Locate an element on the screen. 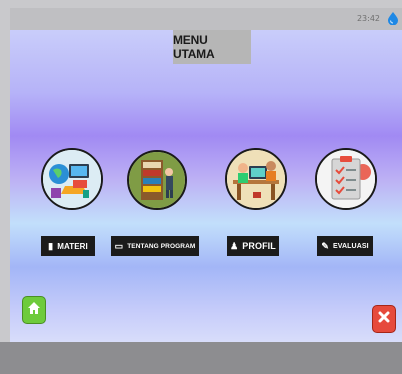 This screenshot has height=374, width=402. evaluasi-button: ✎ EVALUASI is located at coordinates (345, 246).